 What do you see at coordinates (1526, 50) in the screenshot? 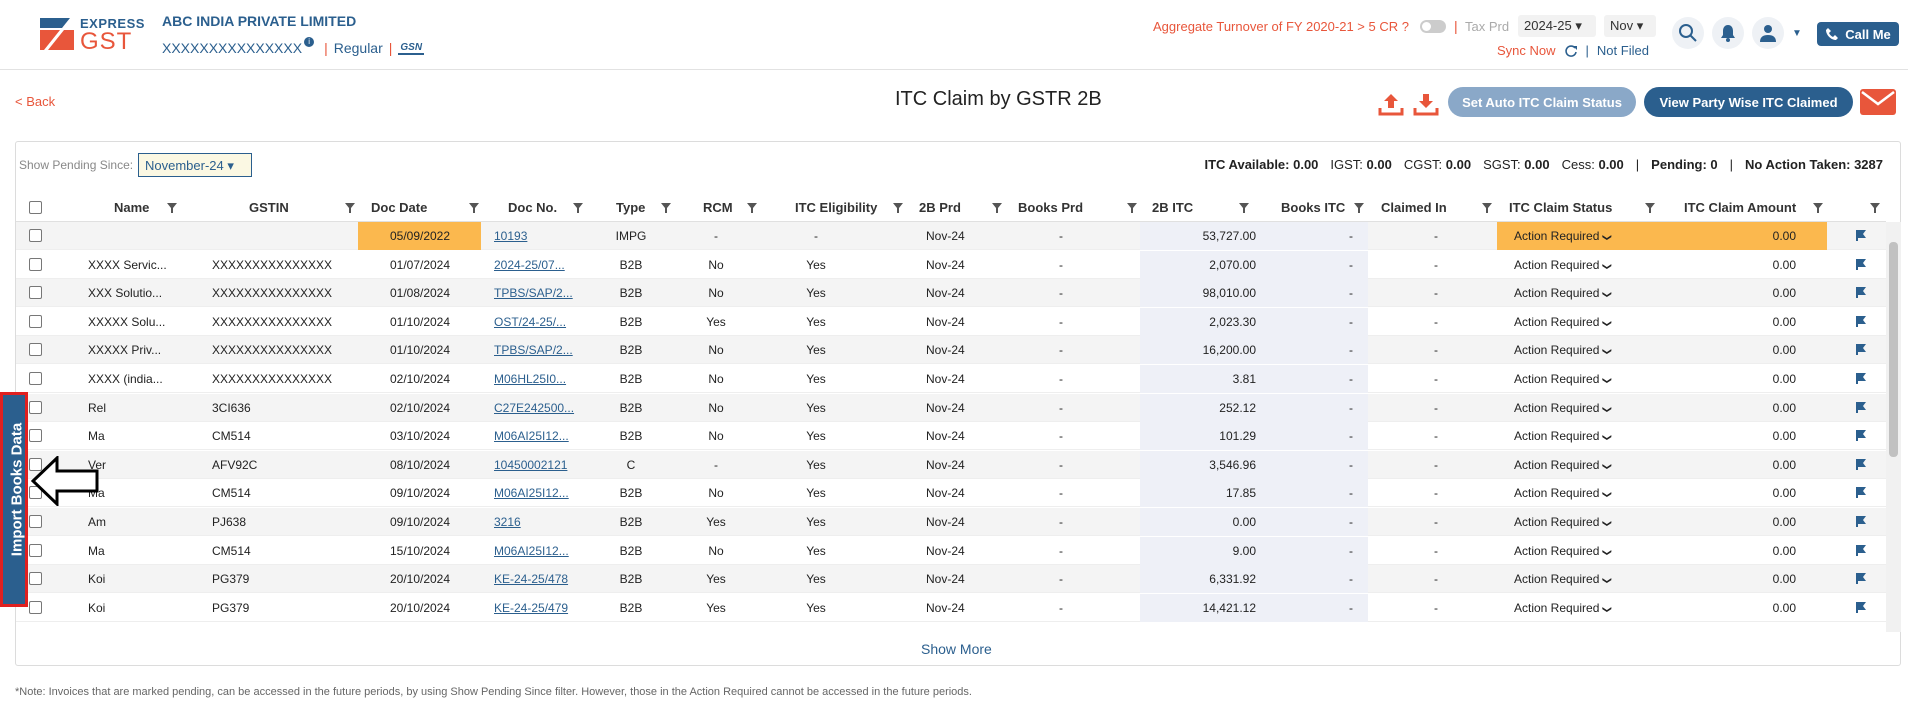
I see `sync-now-link: Sync Now` at bounding box center [1526, 50].